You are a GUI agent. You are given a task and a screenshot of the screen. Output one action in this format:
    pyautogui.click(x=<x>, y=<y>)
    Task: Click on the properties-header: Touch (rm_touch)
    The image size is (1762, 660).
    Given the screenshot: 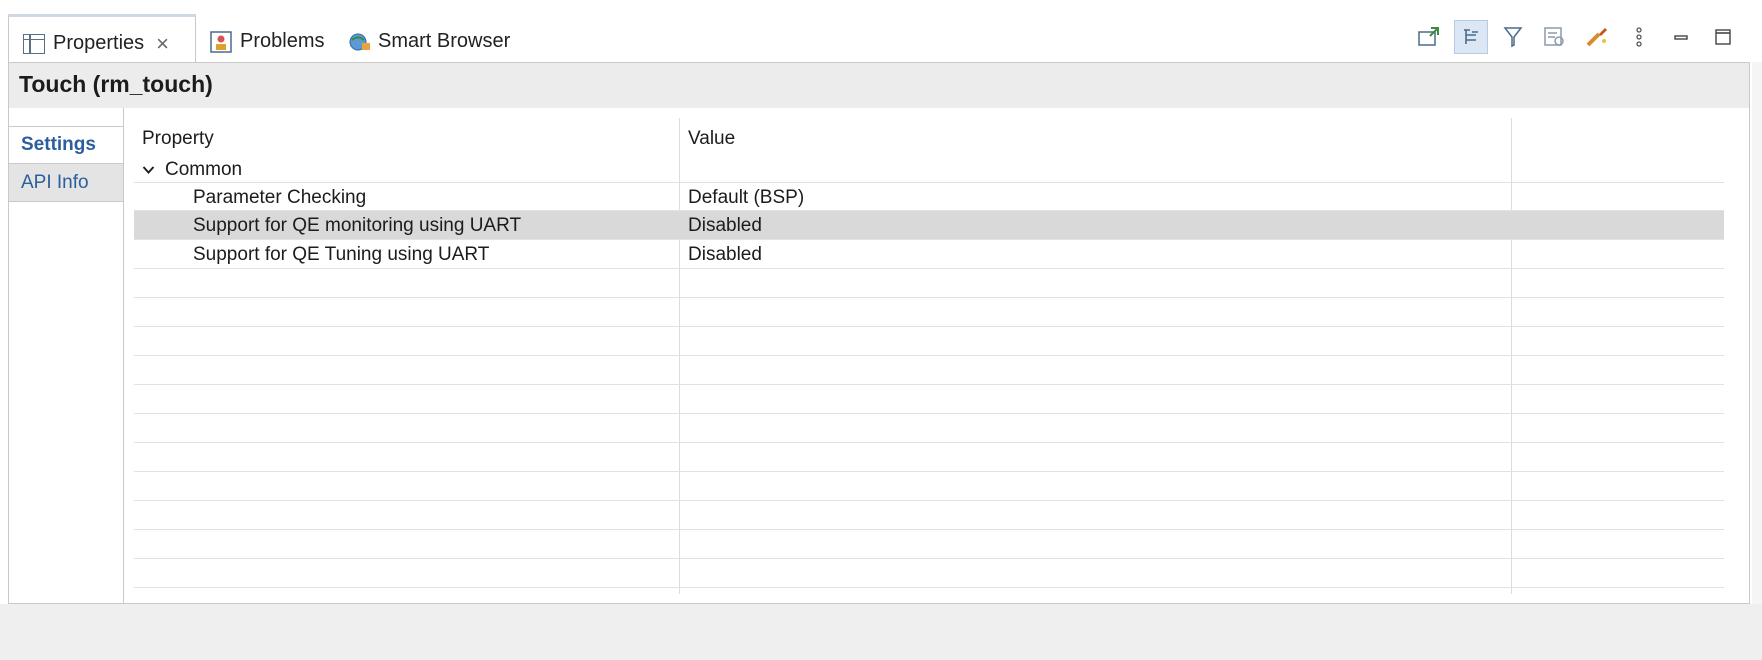 What is the action you would take?
    pyautogui.click(x=879, y=85)
    